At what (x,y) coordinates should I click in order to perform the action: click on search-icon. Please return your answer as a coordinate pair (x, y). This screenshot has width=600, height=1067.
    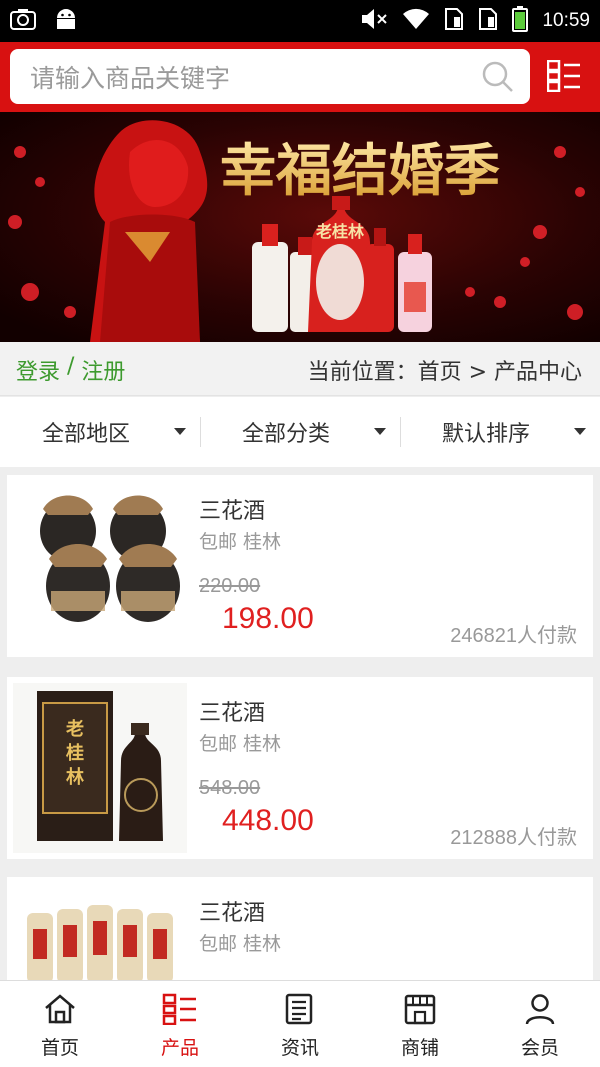
    Looking at the image, I should click on (498, 79).